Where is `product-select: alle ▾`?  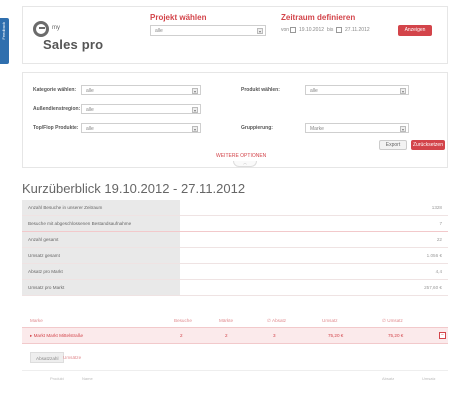
product-select: alle ▾ is located at coordinates (357, 90).